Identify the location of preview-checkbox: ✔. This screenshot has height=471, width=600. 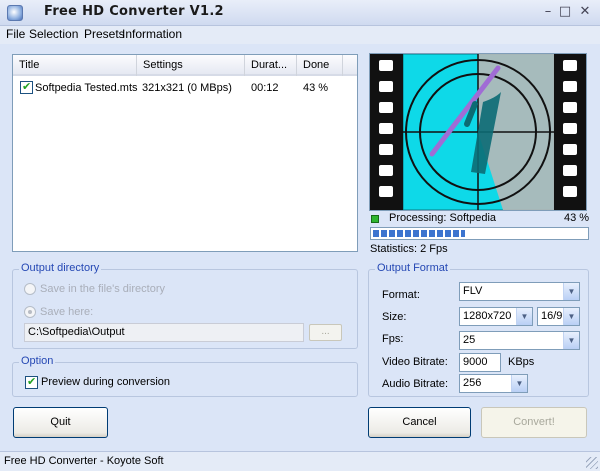
(31, 382).